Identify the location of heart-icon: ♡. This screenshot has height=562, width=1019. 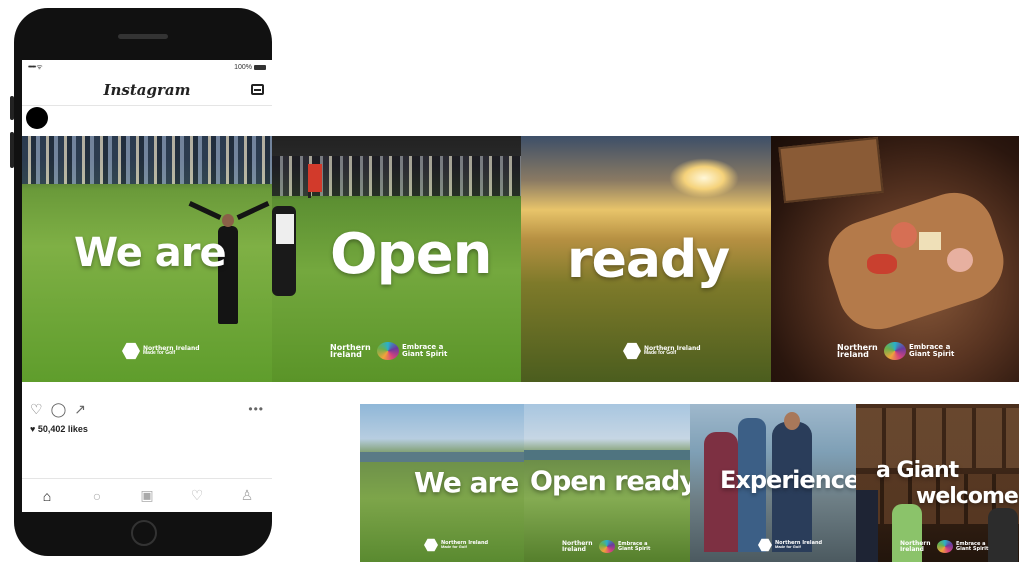
(197, 495).